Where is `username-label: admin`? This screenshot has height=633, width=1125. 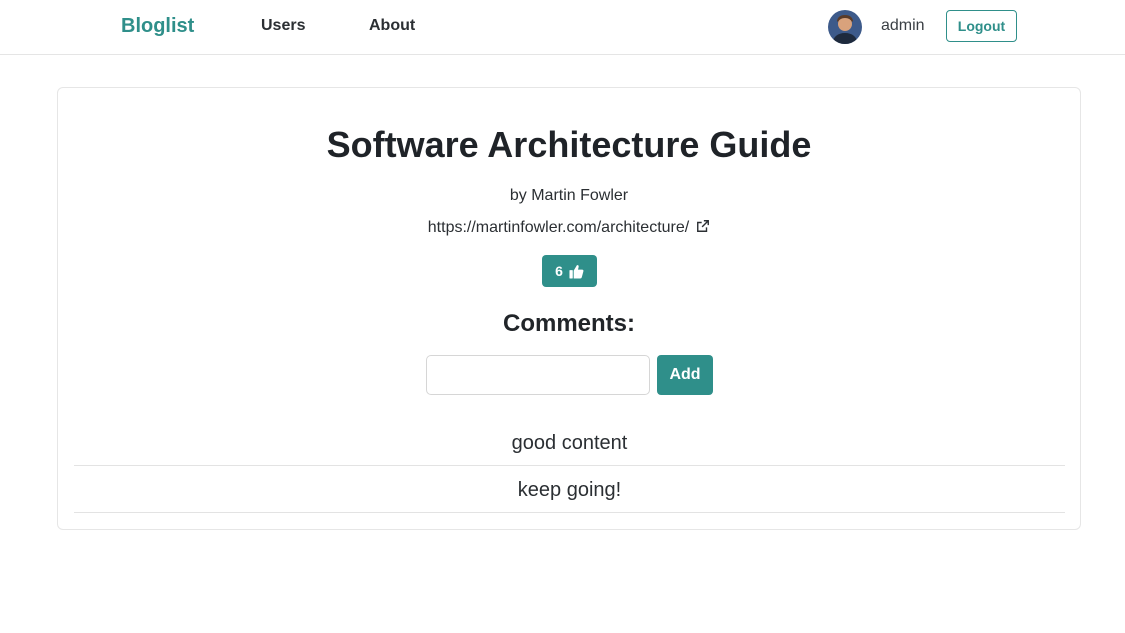 username-label: admin is located at coordinates (903, 25).